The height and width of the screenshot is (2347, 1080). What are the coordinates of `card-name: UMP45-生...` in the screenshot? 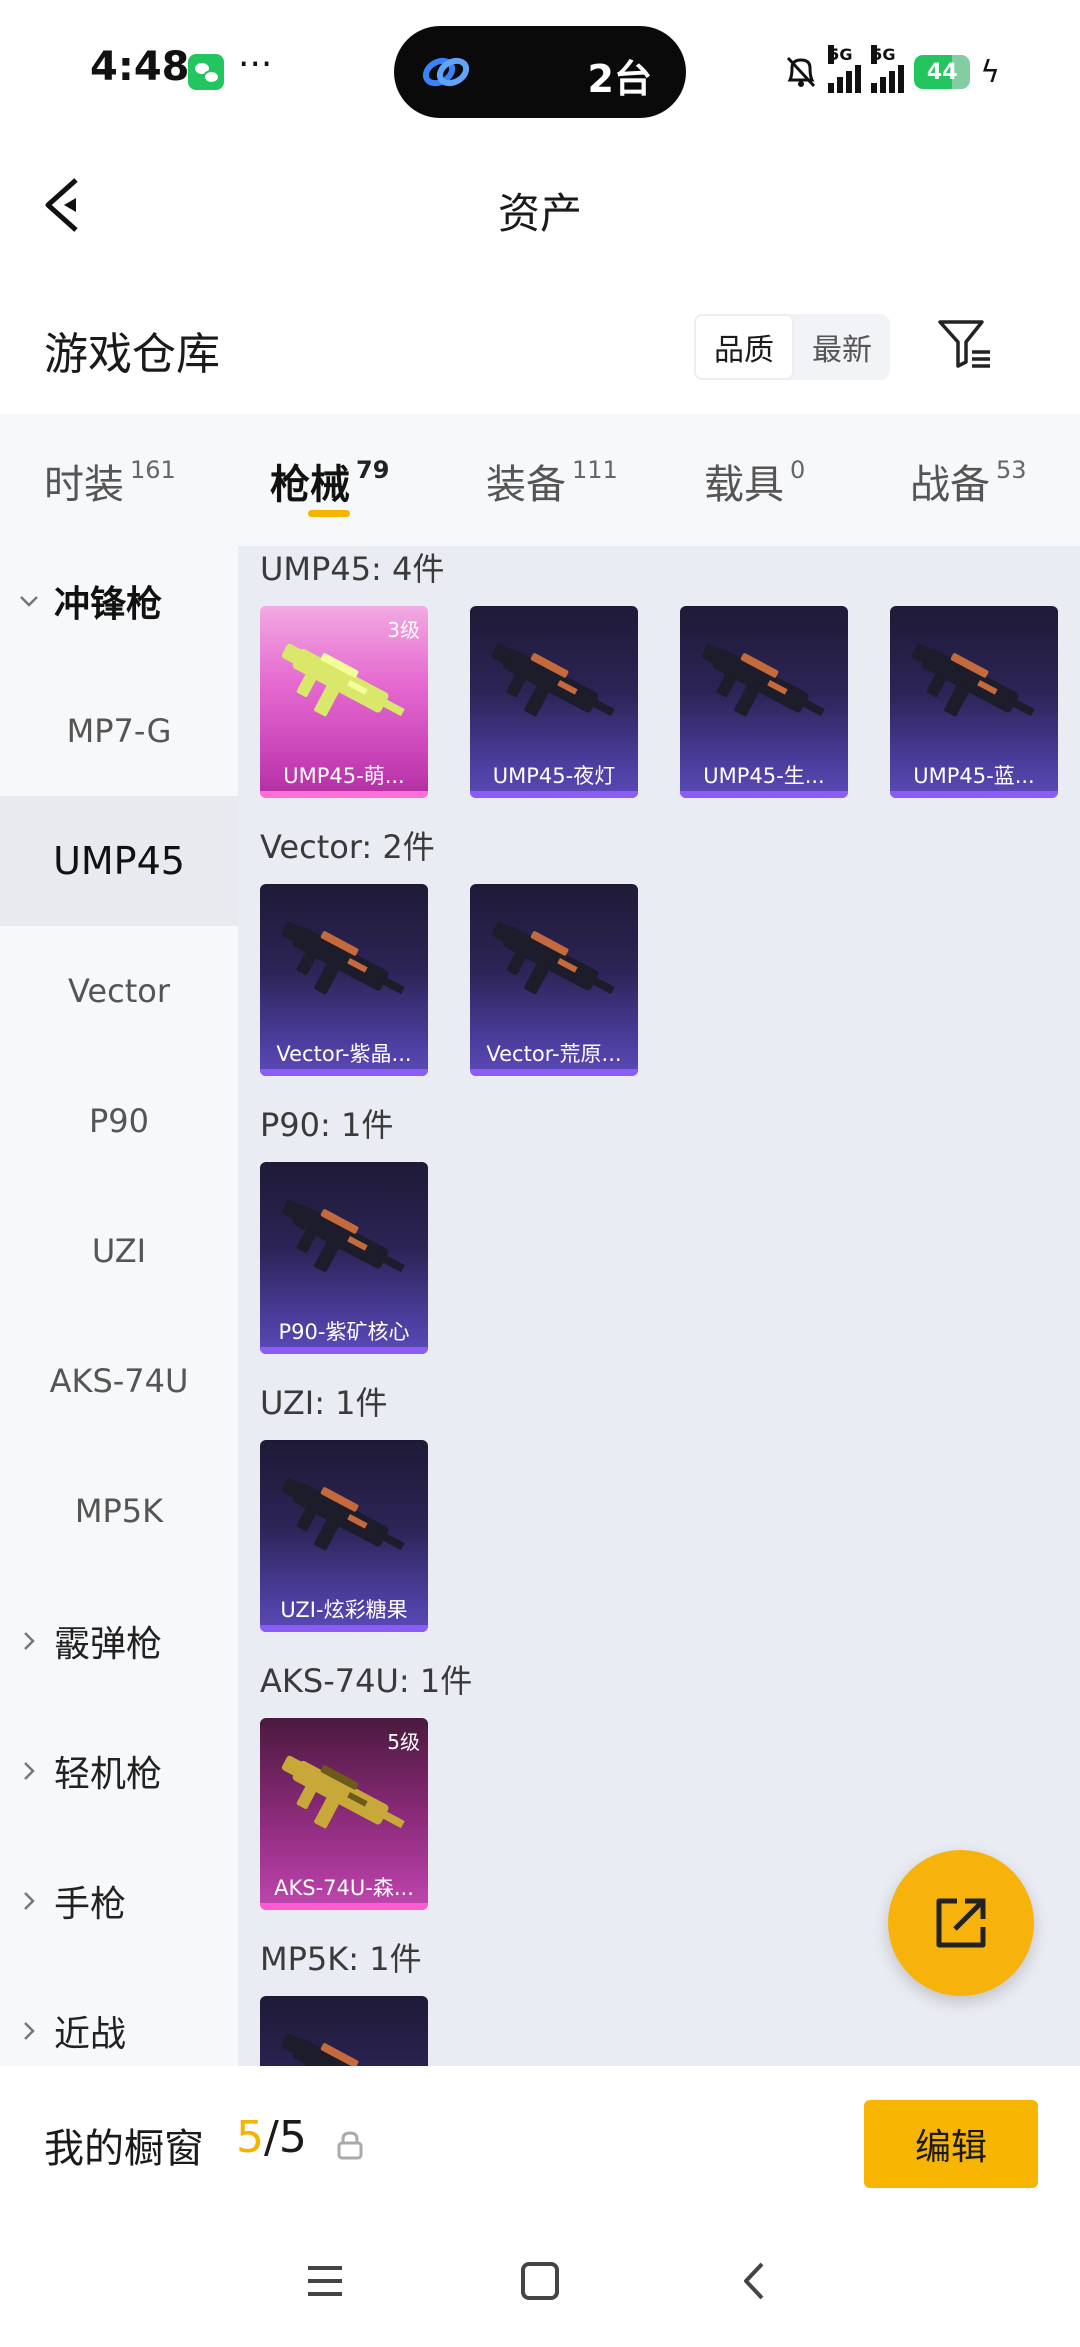 It's located at (764, 776).